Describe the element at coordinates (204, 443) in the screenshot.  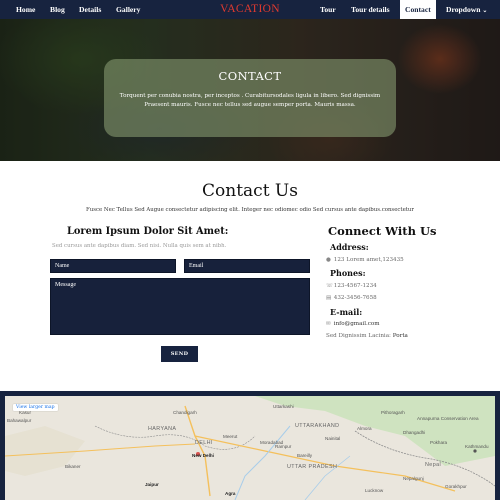
I see `map-label-delhi: DELHI` at that location.